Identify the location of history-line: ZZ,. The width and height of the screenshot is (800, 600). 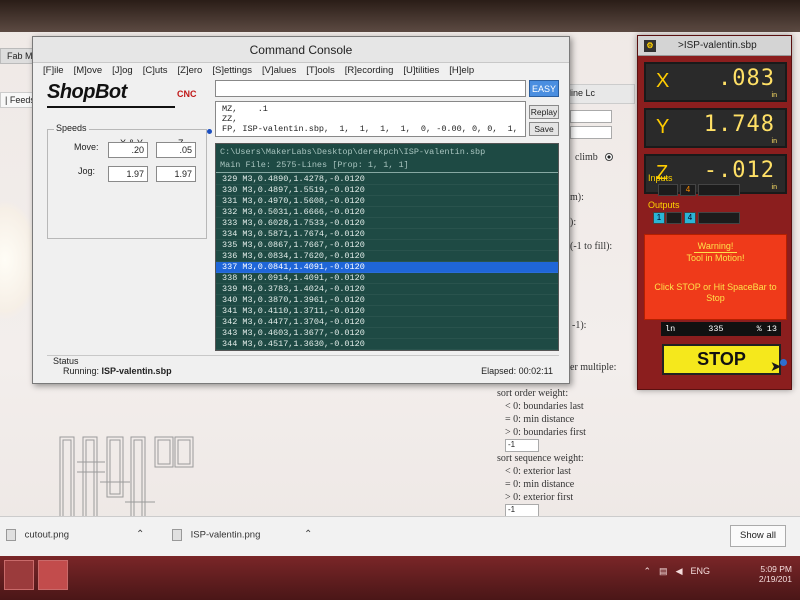
(230, 119).